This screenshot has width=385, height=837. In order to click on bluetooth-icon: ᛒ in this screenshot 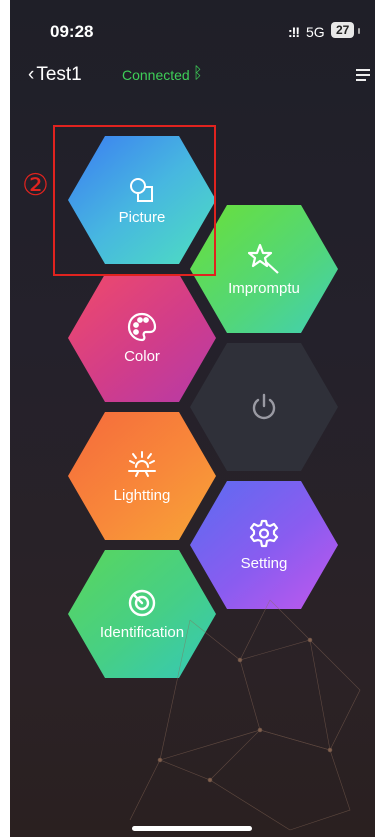, I will do `click(198, 73)`.